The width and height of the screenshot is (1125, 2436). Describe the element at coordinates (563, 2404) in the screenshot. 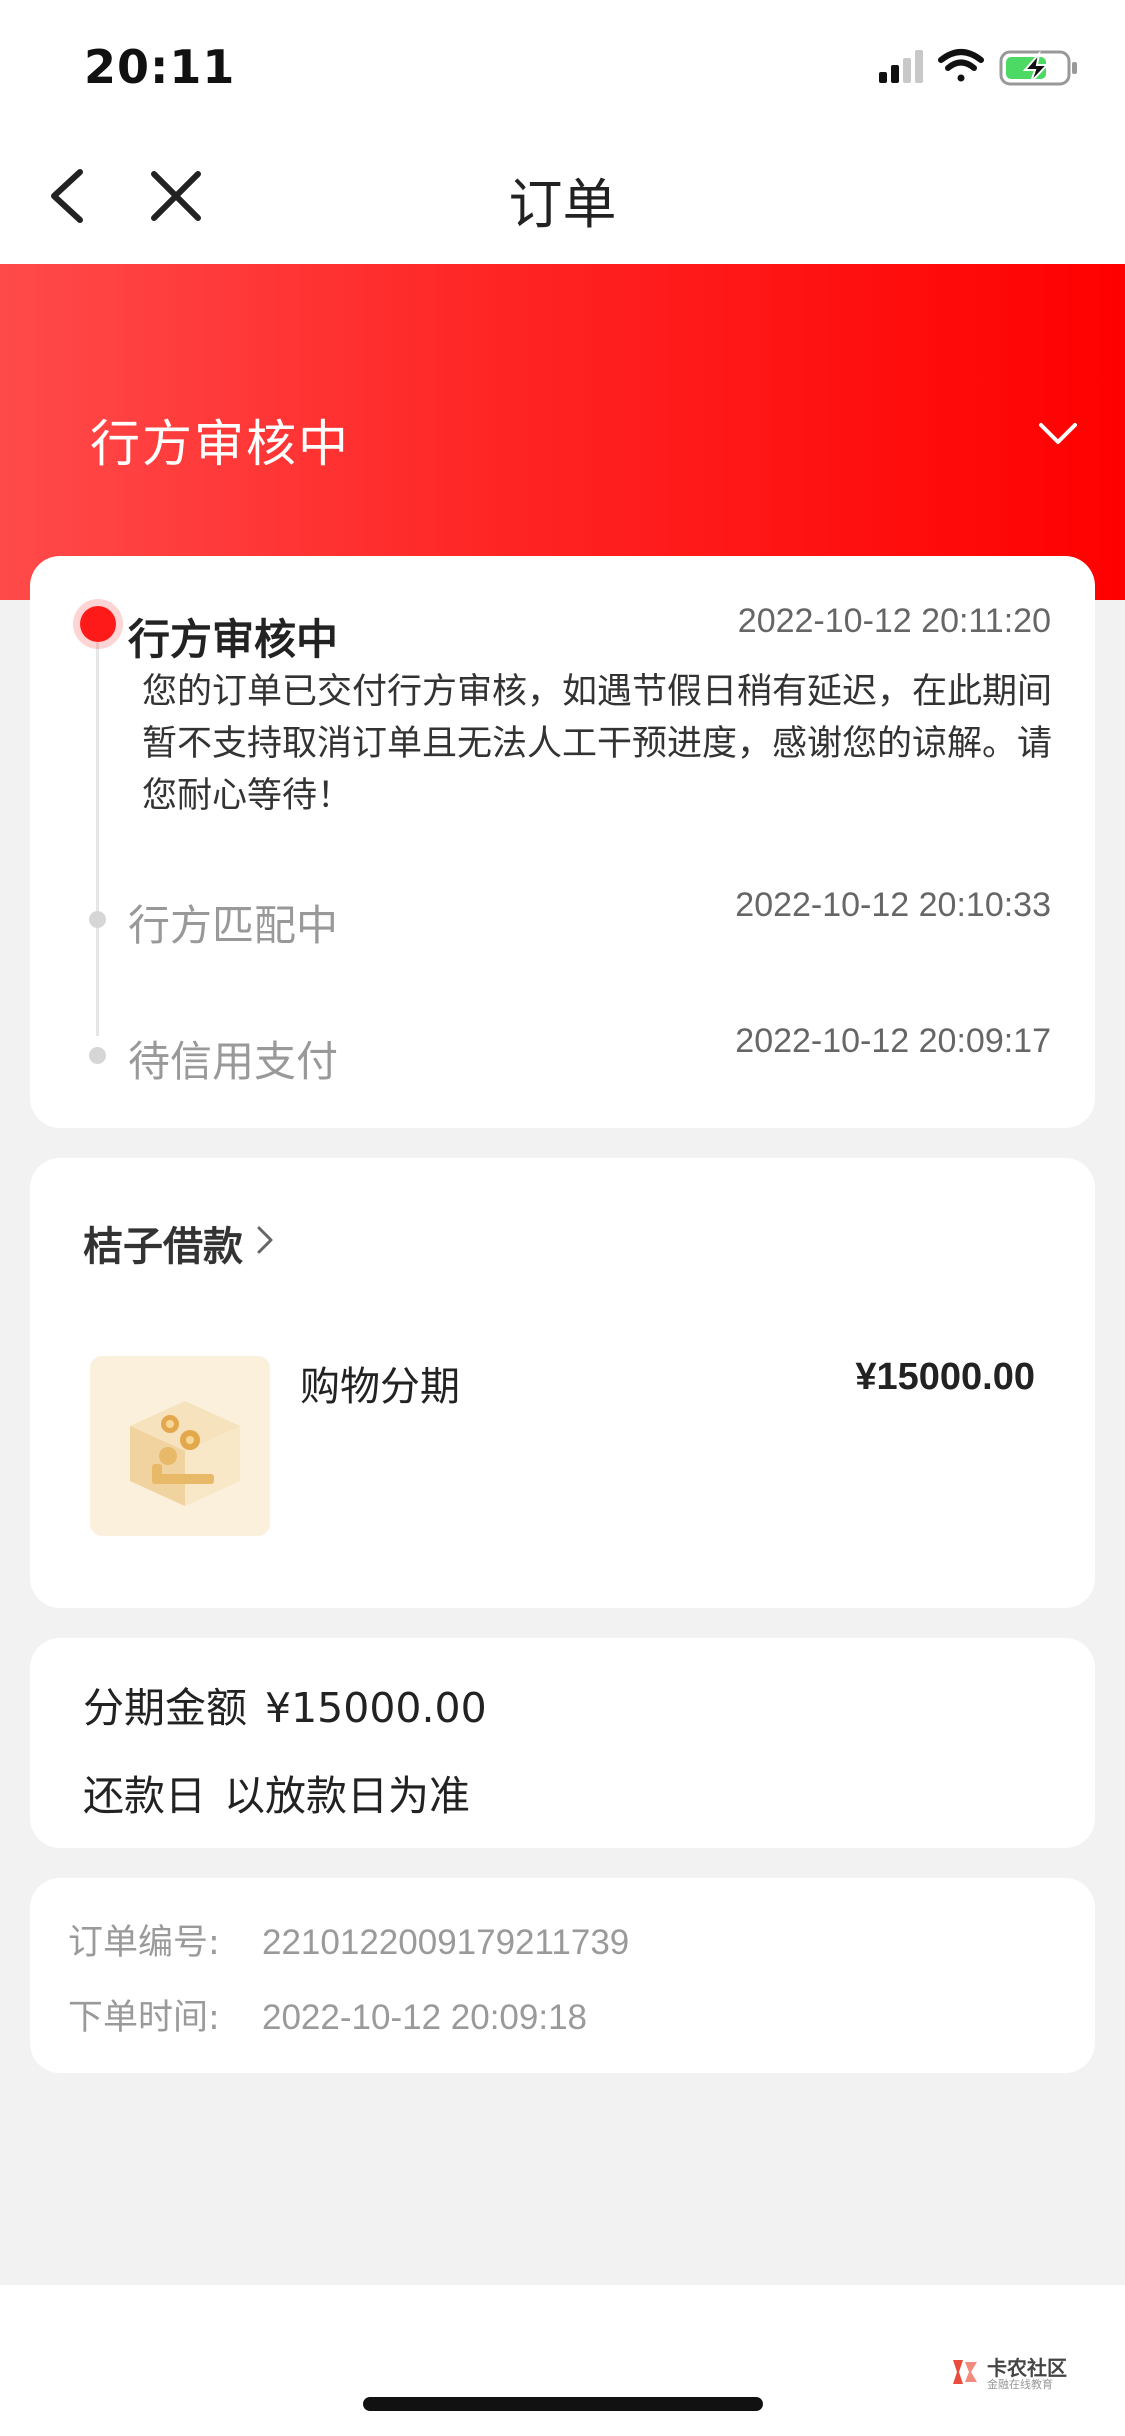

I see `home-indicator` at that location.